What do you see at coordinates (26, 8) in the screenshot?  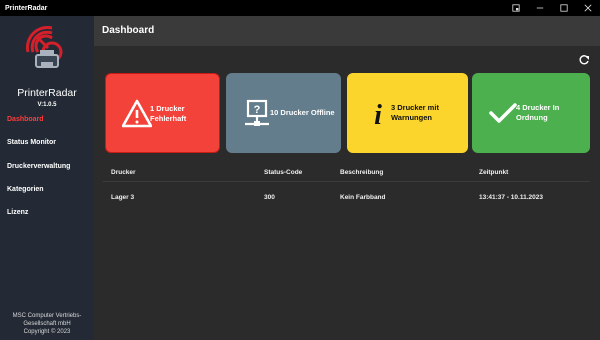 I see `window-title: PrinterRadar` at bounding box center [26, 8].